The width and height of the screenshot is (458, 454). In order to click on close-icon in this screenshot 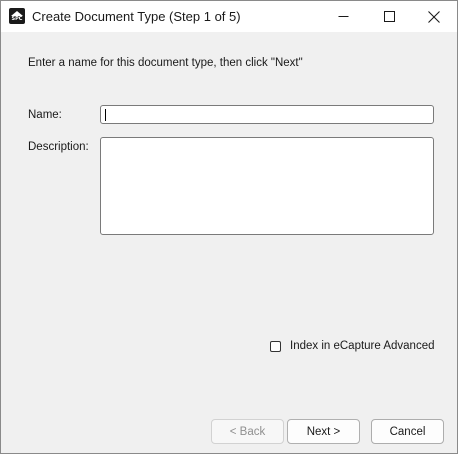, I will do `click(434, 16)`.